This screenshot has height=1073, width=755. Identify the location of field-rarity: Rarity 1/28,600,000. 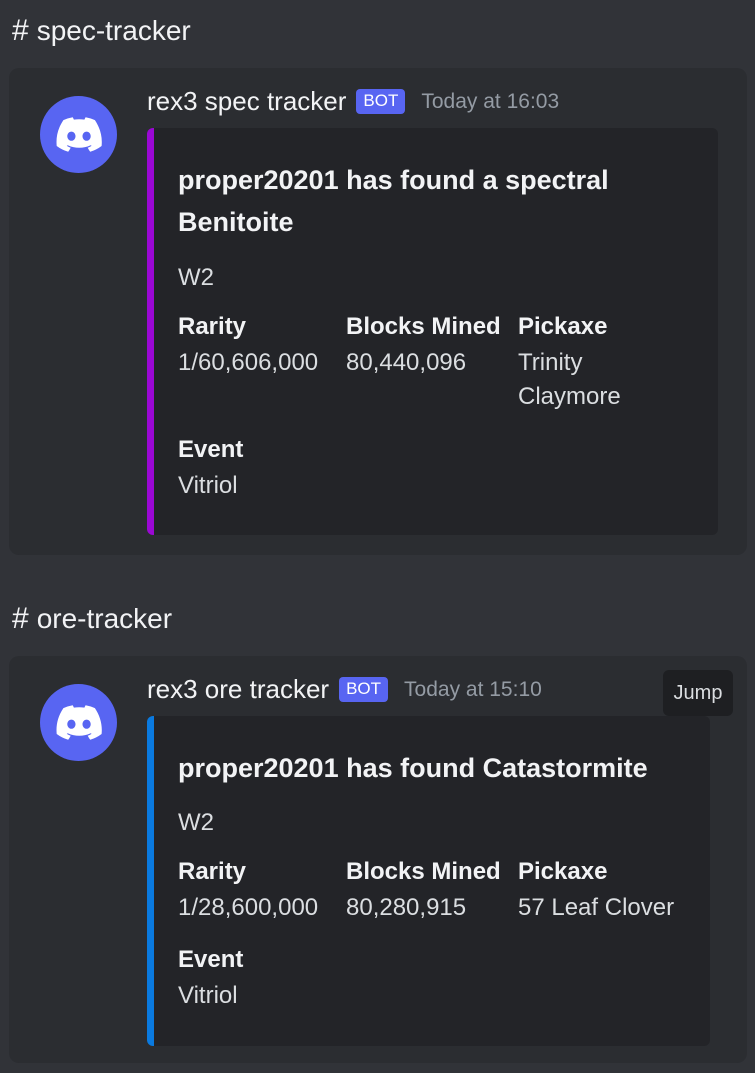
(263, 891).